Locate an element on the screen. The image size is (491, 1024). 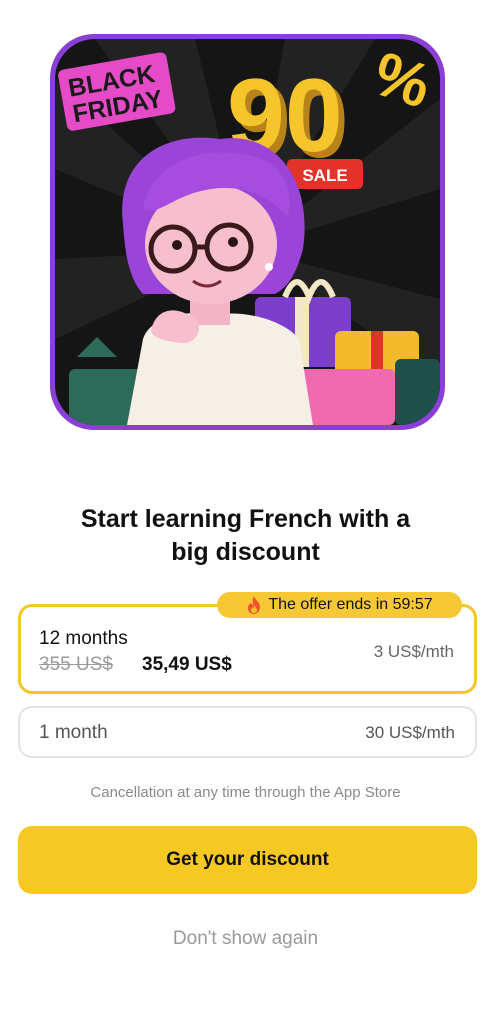
plan-monthly-rate: 3 US$/mth is located at coordinates (413, 651).